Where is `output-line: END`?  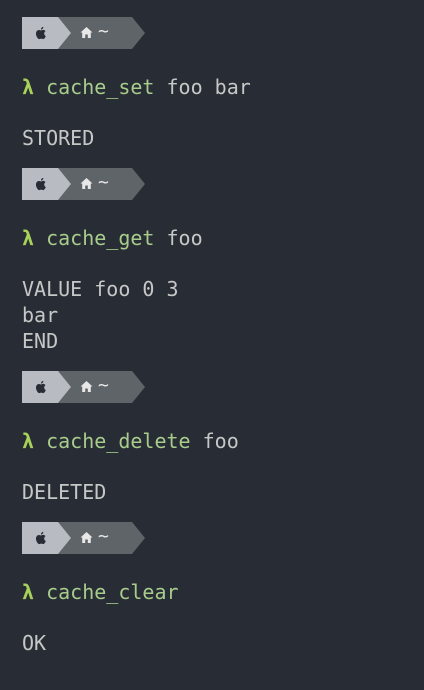
output-line: END is located at coordinates (40, 341).